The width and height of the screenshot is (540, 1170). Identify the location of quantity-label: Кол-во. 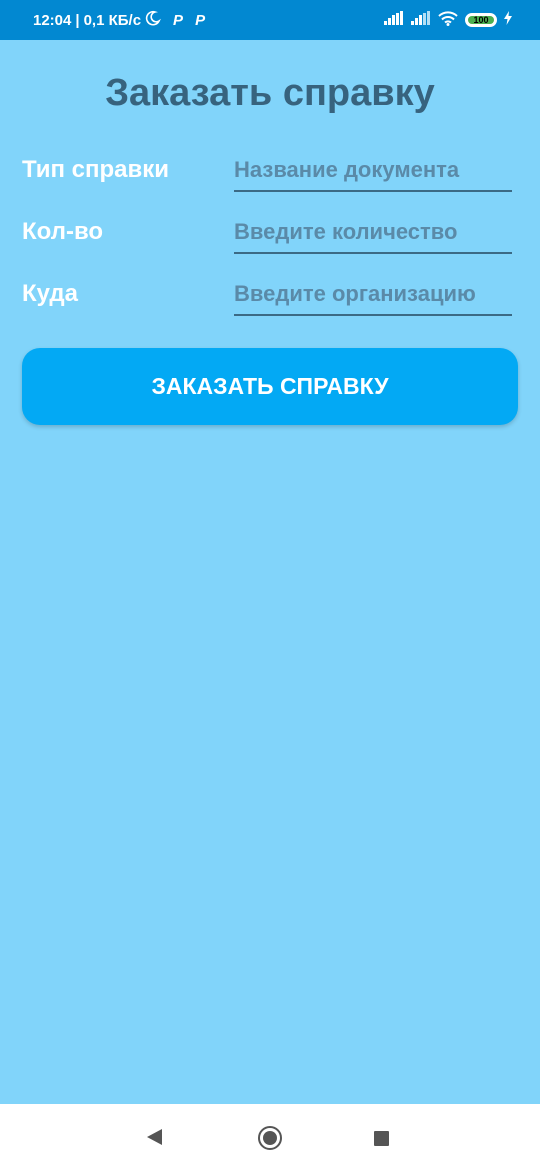
(63, 231).